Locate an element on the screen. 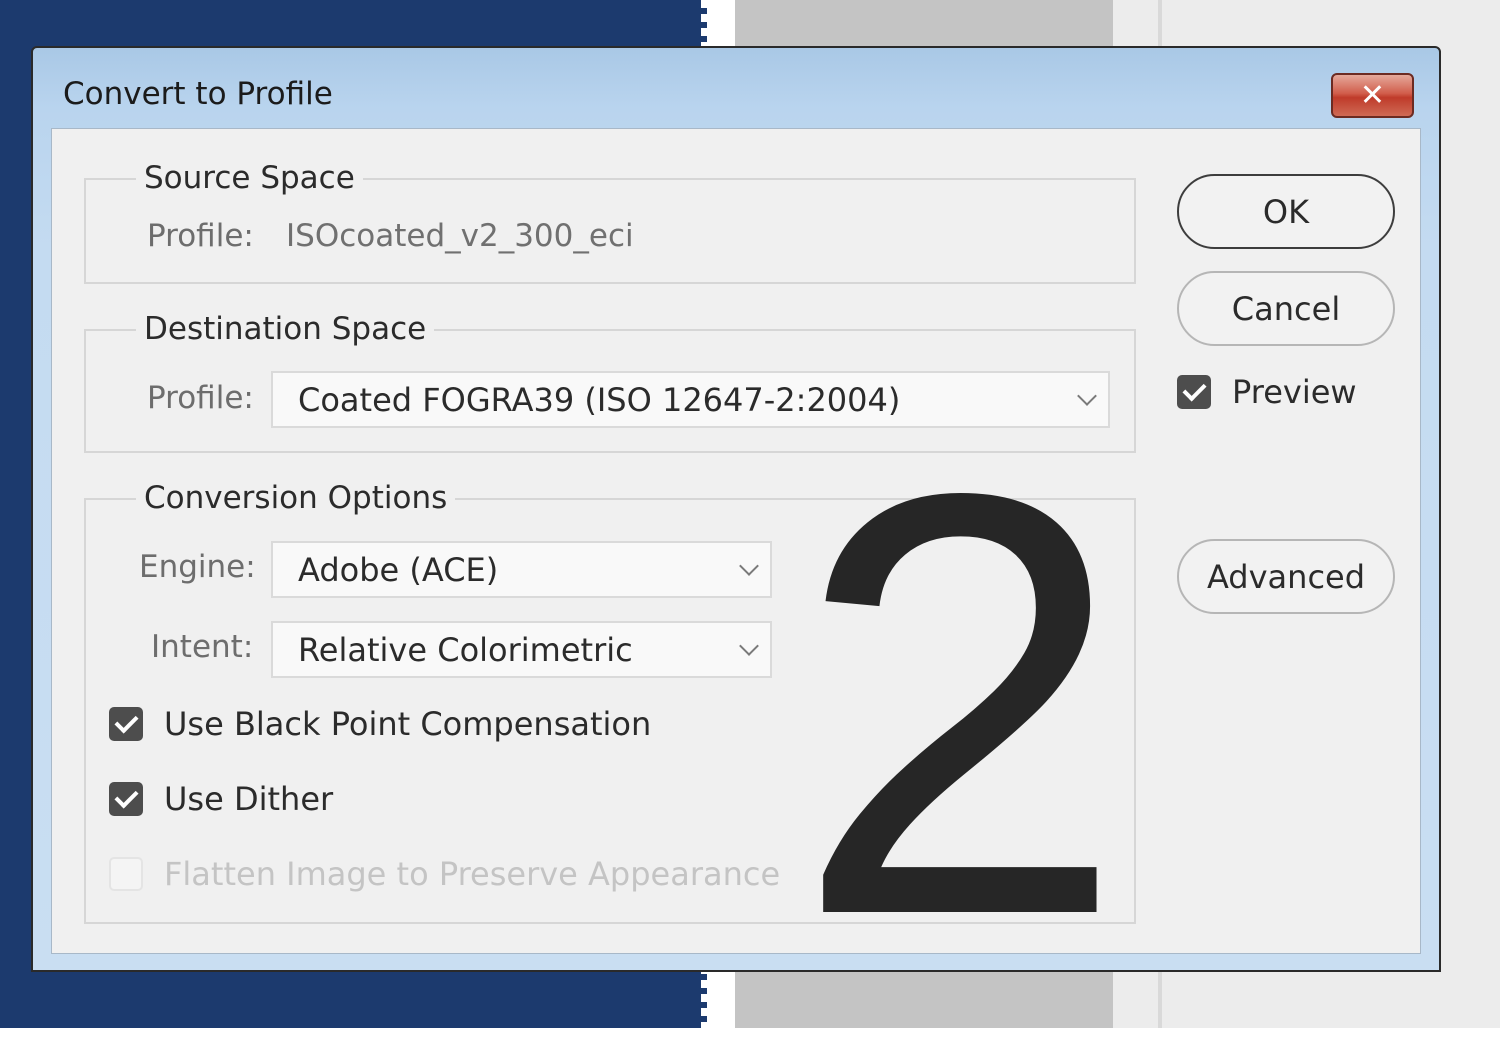  preview-label: Preview is located at coordinates (1294, 392).